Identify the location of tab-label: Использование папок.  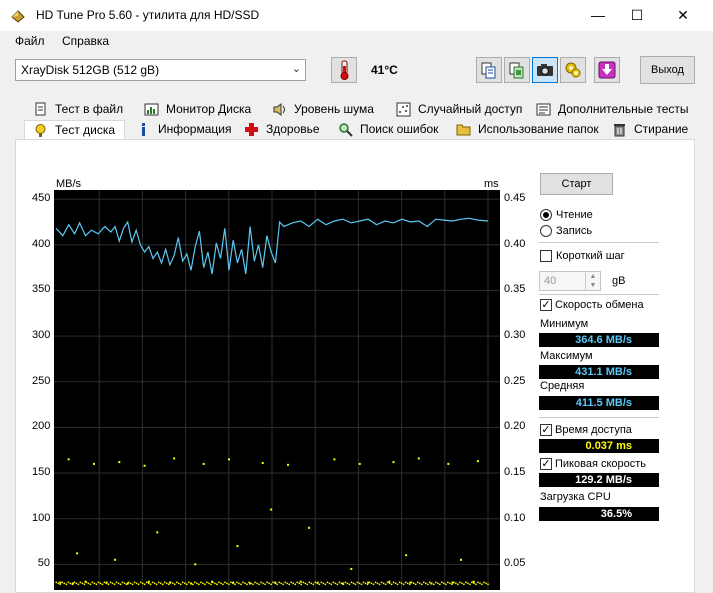
(538, 129).